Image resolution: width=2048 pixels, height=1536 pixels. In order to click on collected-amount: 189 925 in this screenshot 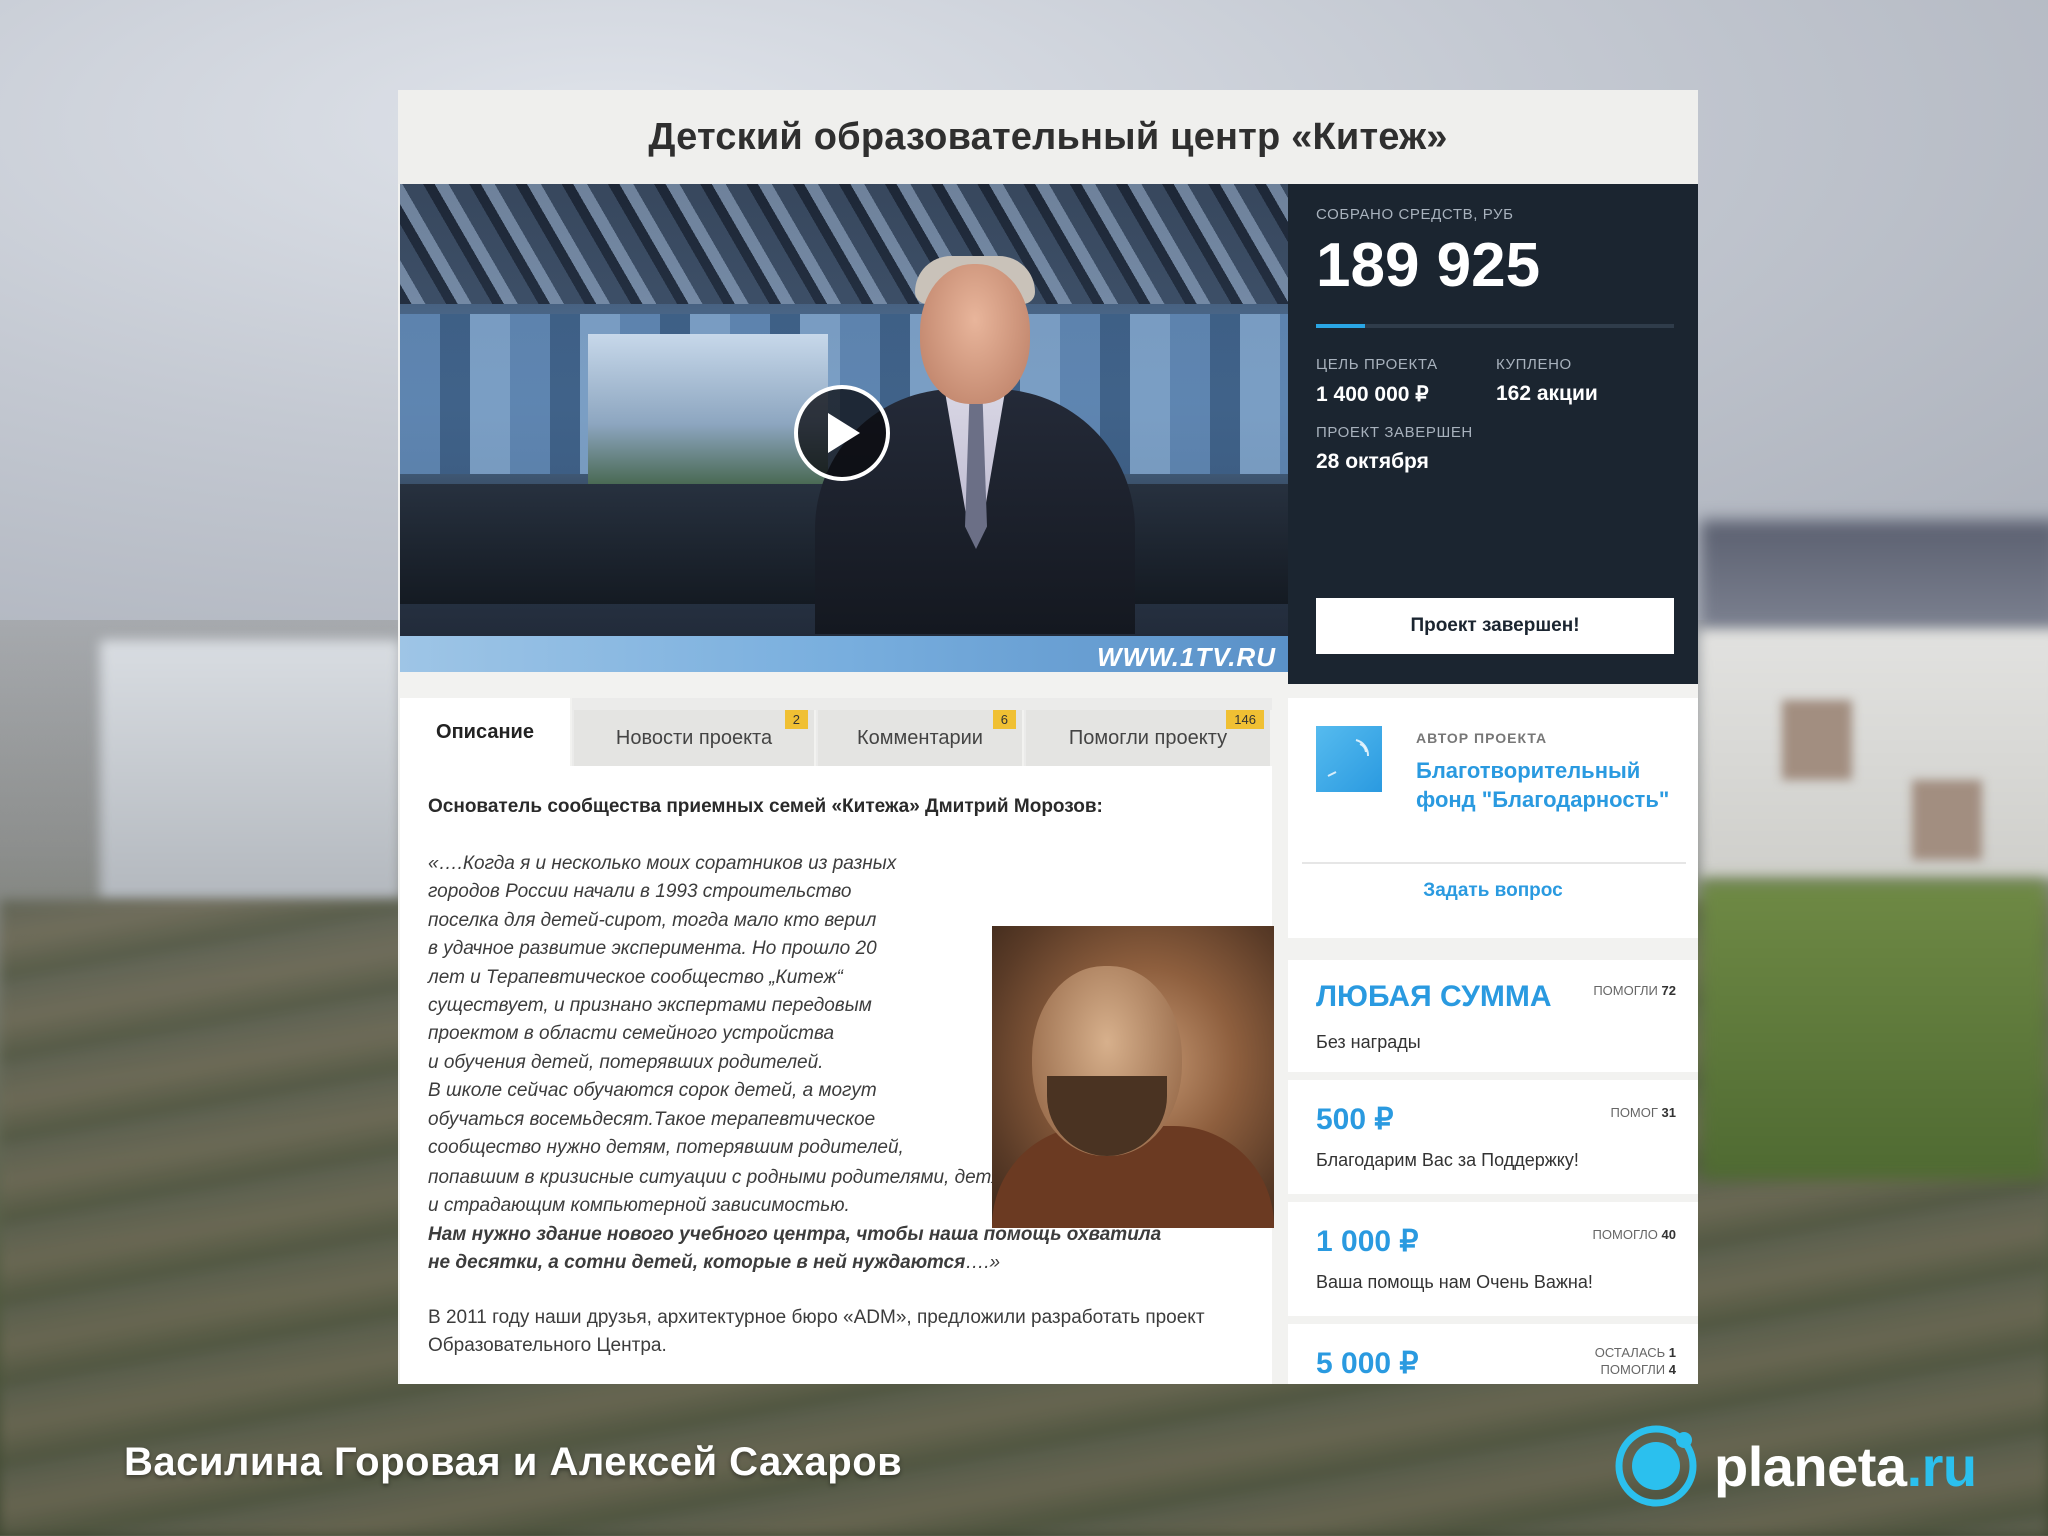, I will do `click(1428, 265)`.